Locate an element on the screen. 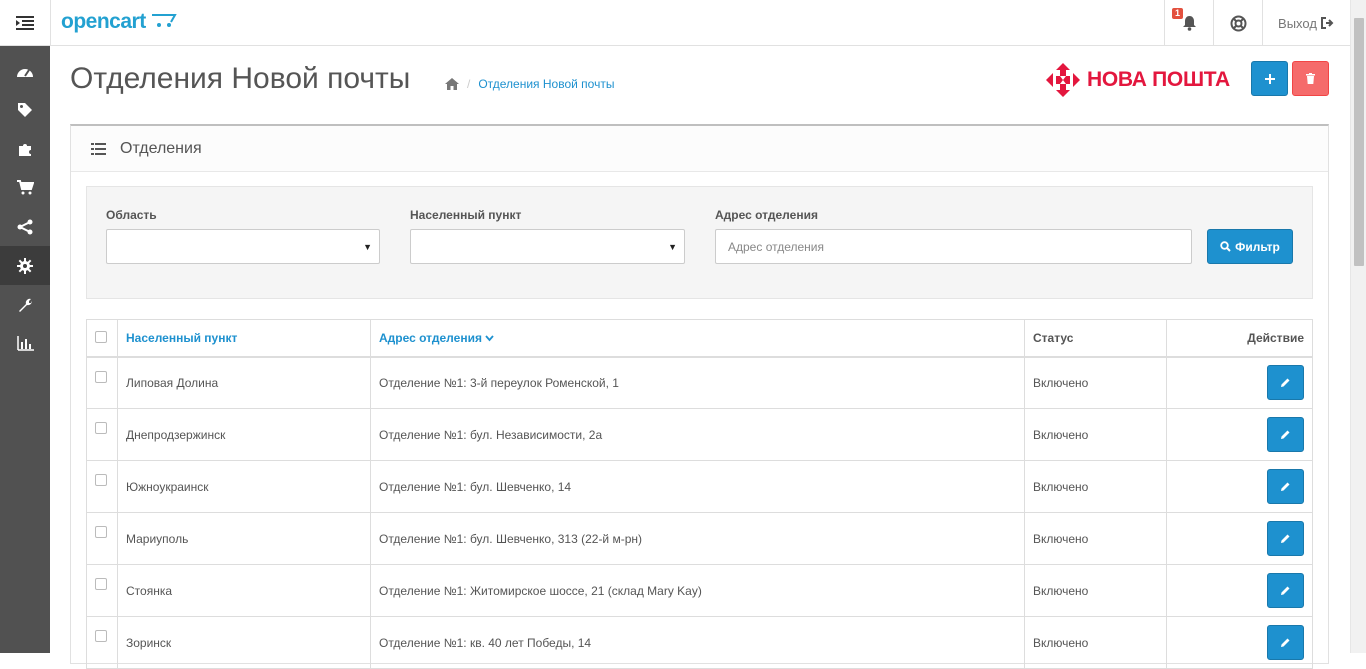  row-city: Мариуполь is located at coordinates (244, 538).